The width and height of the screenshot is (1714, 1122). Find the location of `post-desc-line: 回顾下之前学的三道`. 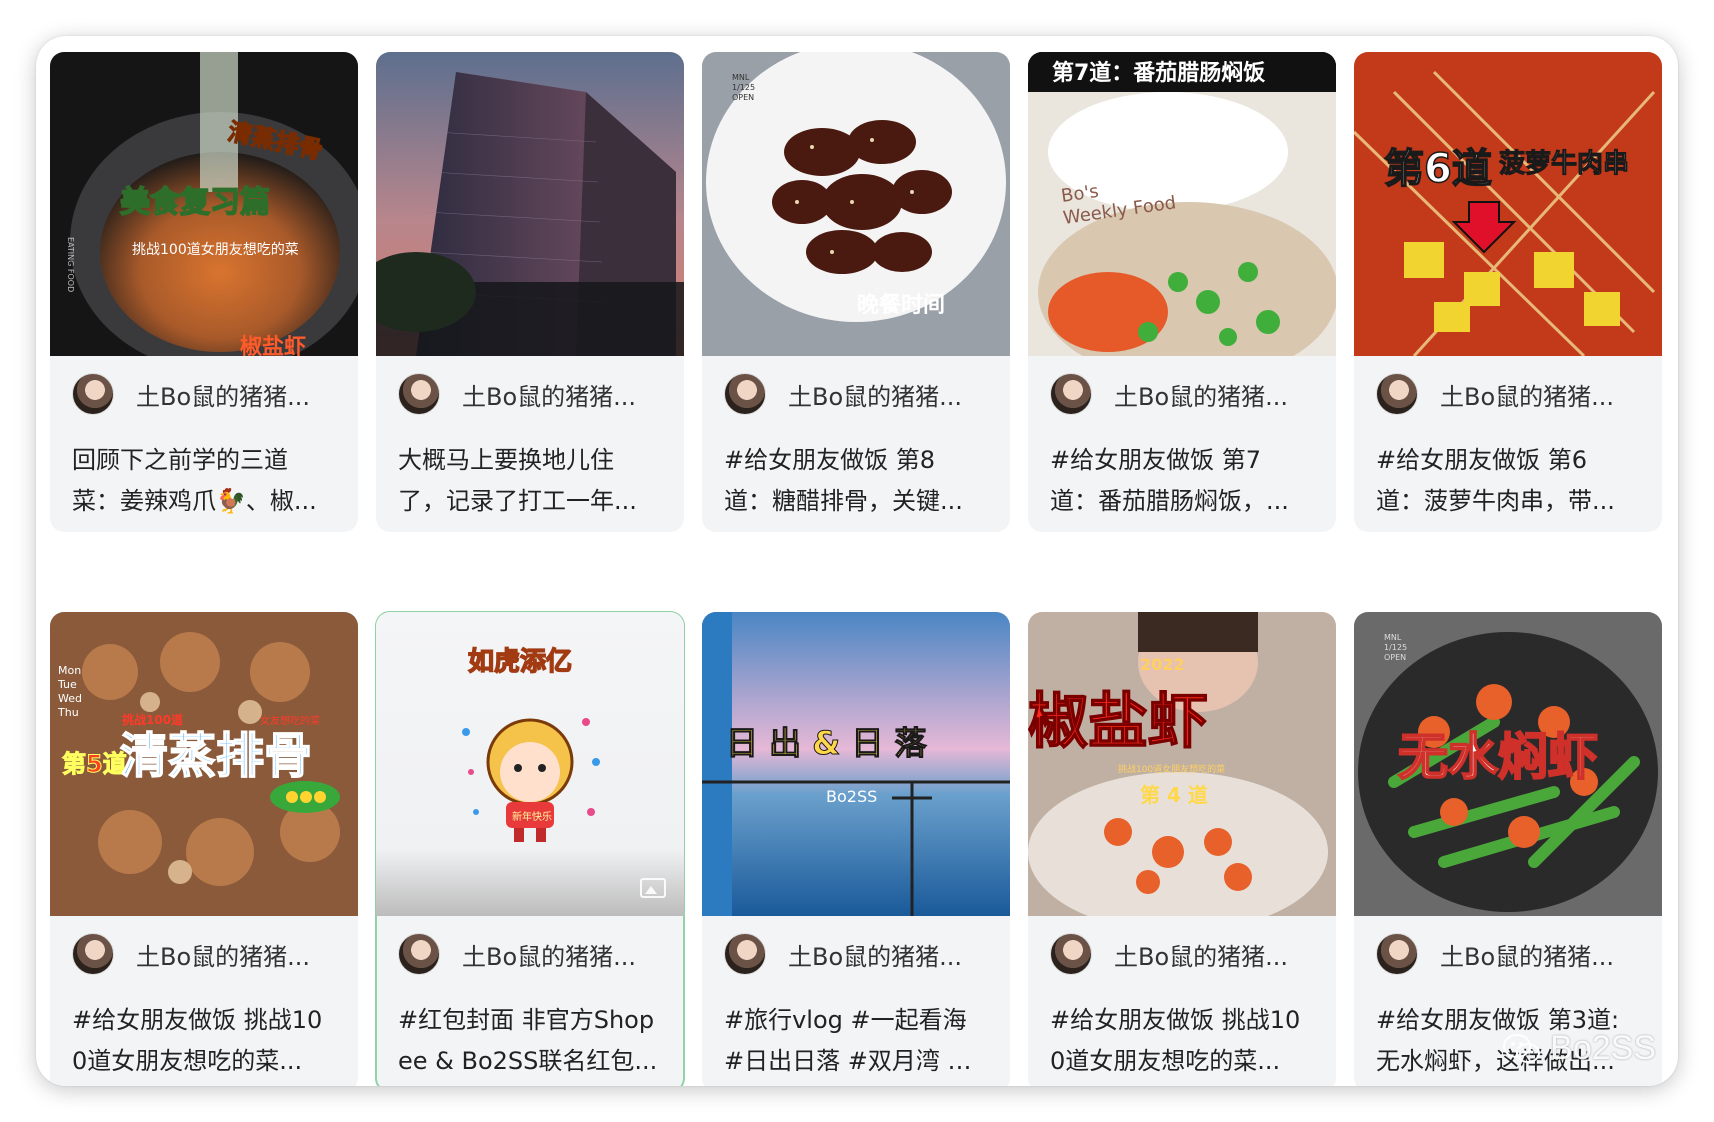

post-desc-line: 回顾下之前学的三道 is located at coordinates (180, 460).